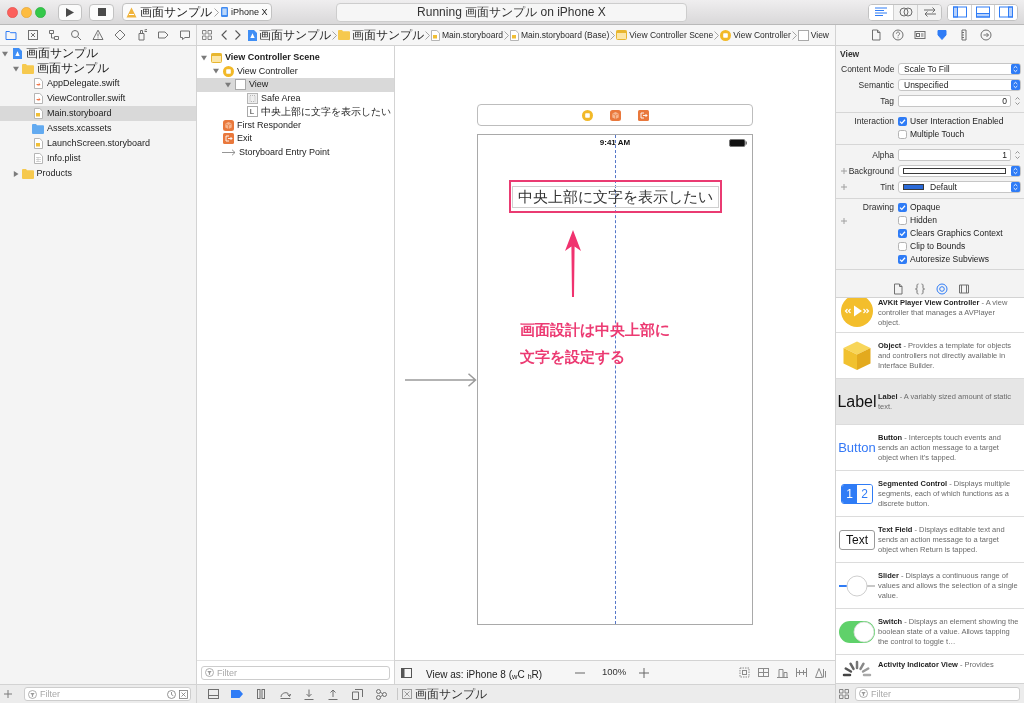  Describe the element at coordinates (228, 71) in the screenshot. I see `circle-square-icon` at that location.